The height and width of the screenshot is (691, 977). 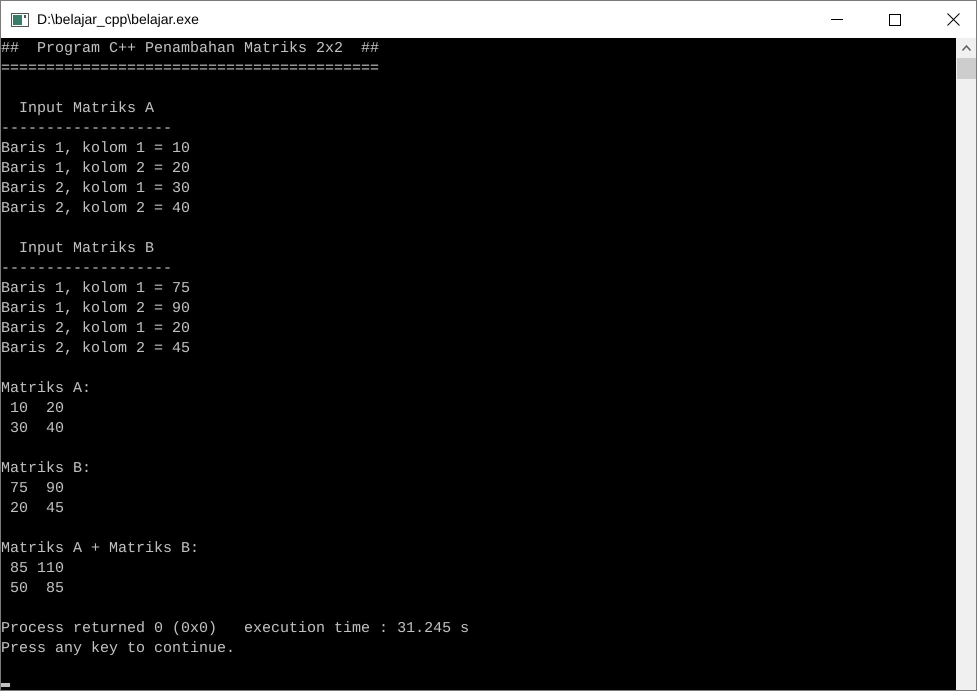 I want to click on console-line: 10 20, so click(x=36, y=409).